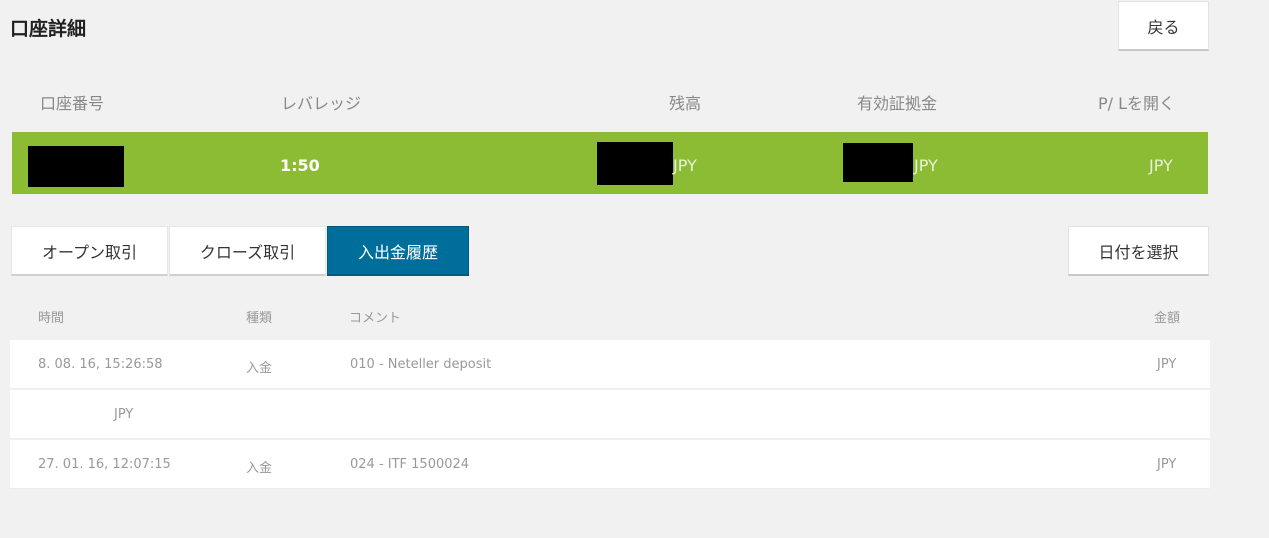  I want to click on account-summary-row: 1:50 JPY JPY JPY, so click(610, 163).